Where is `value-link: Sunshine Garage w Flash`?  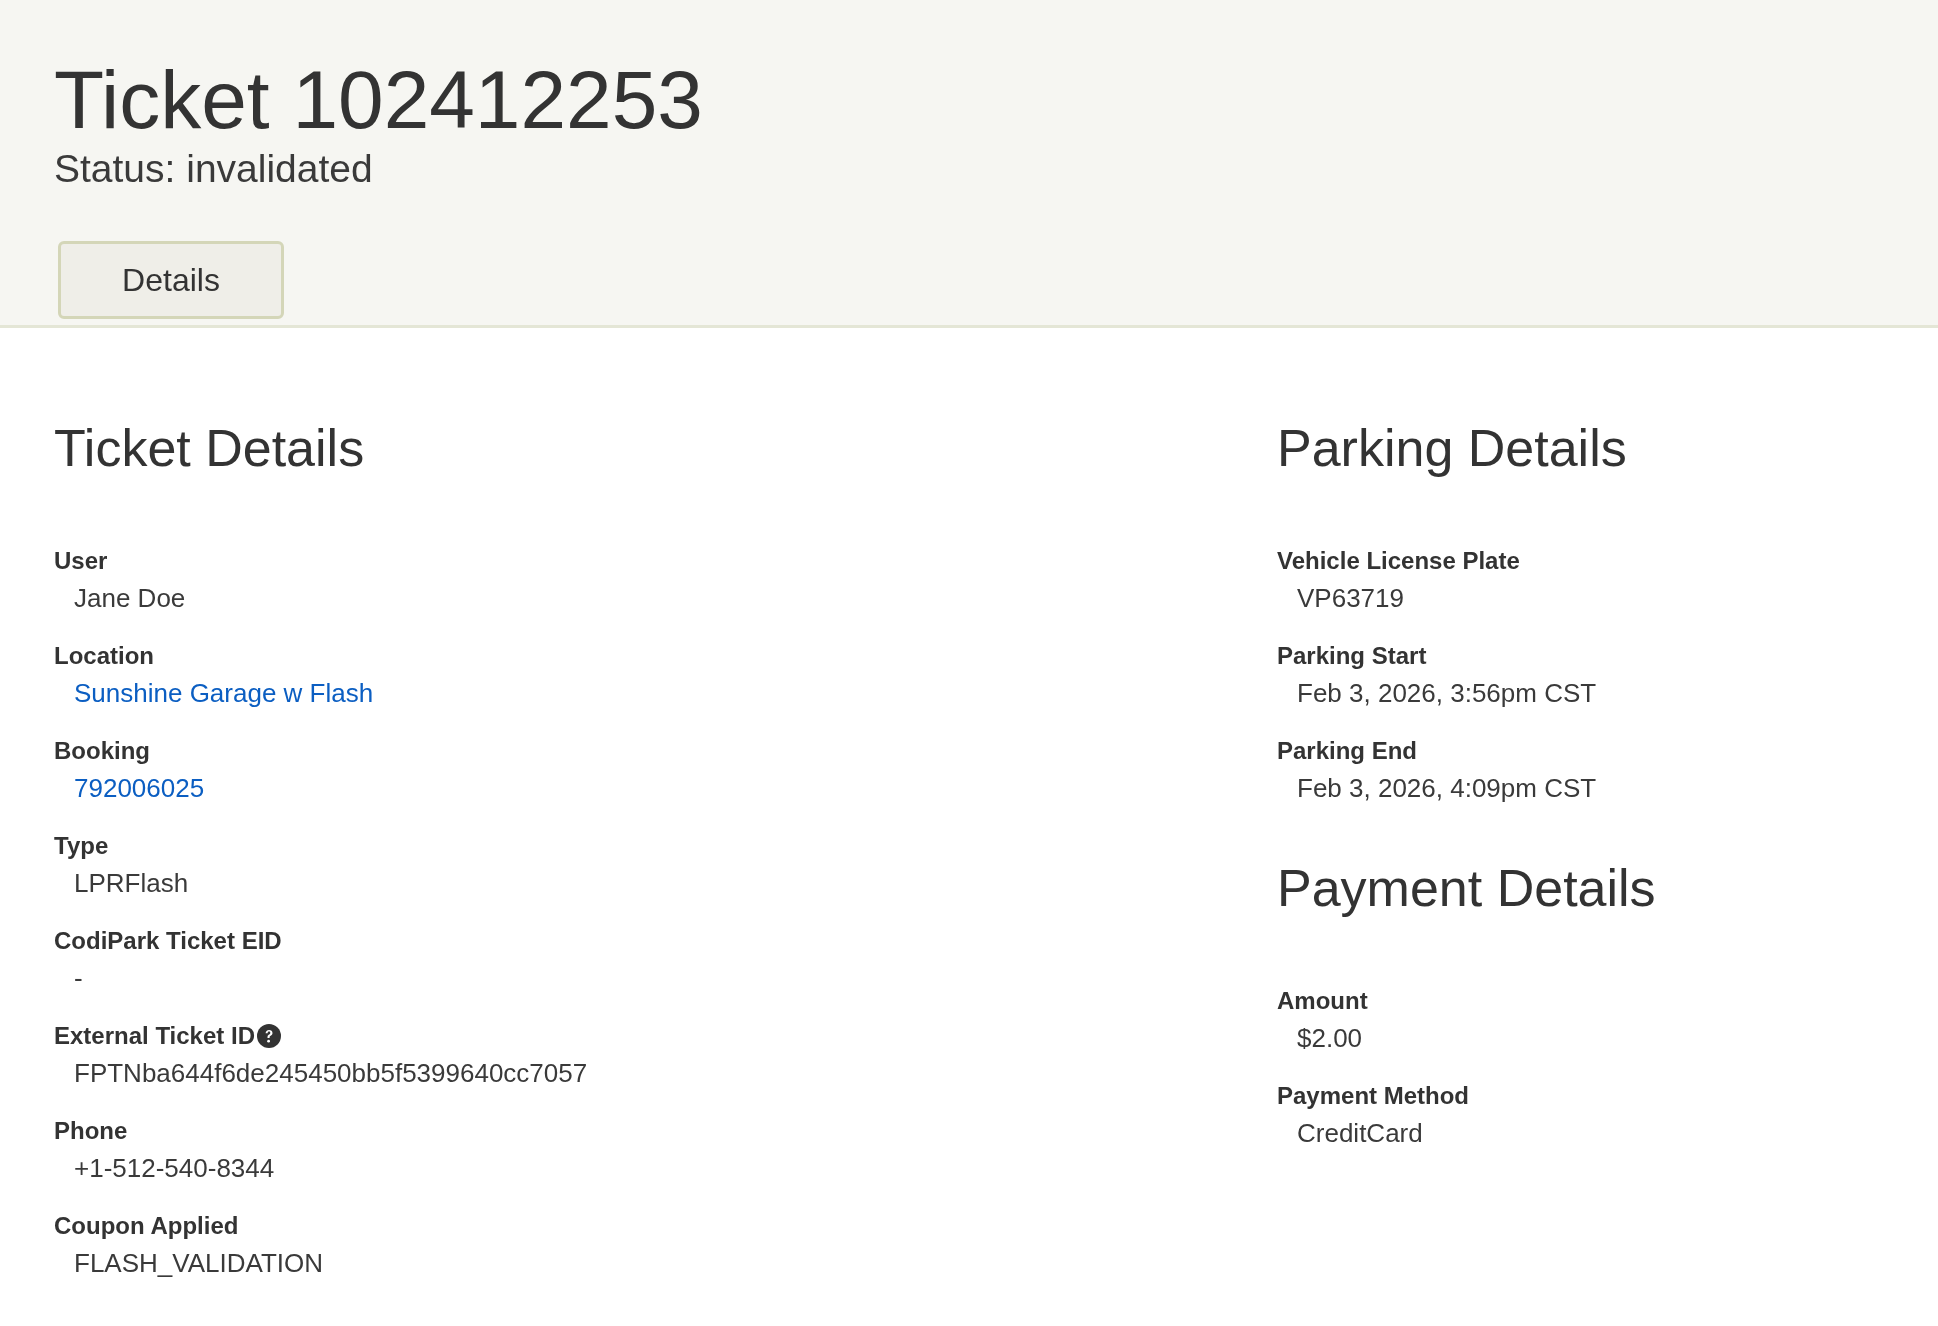
value-link: Sunshine Garage w Flash is located at coordinates (224, 693).